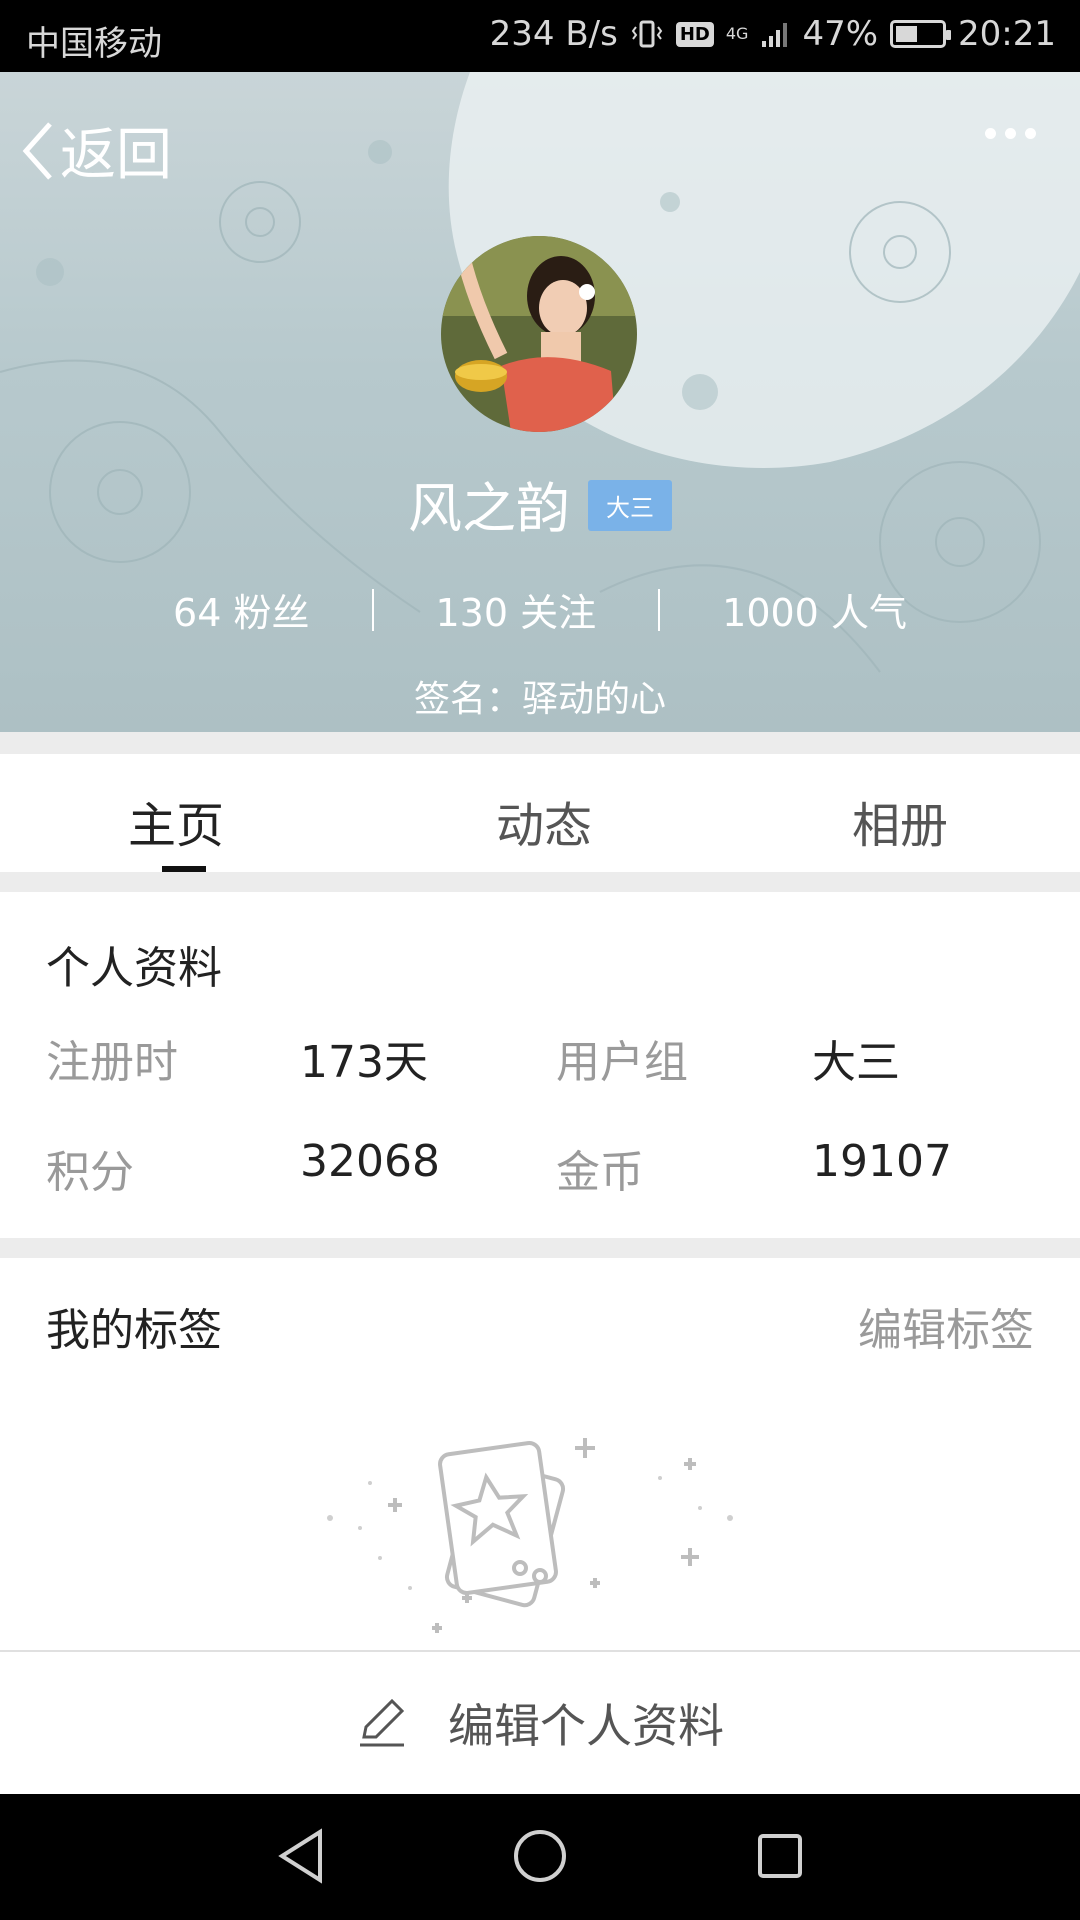  Describe the element at coordinates (271, 613) in the screenshot. I see `stat-label: 粉丝` at that location.